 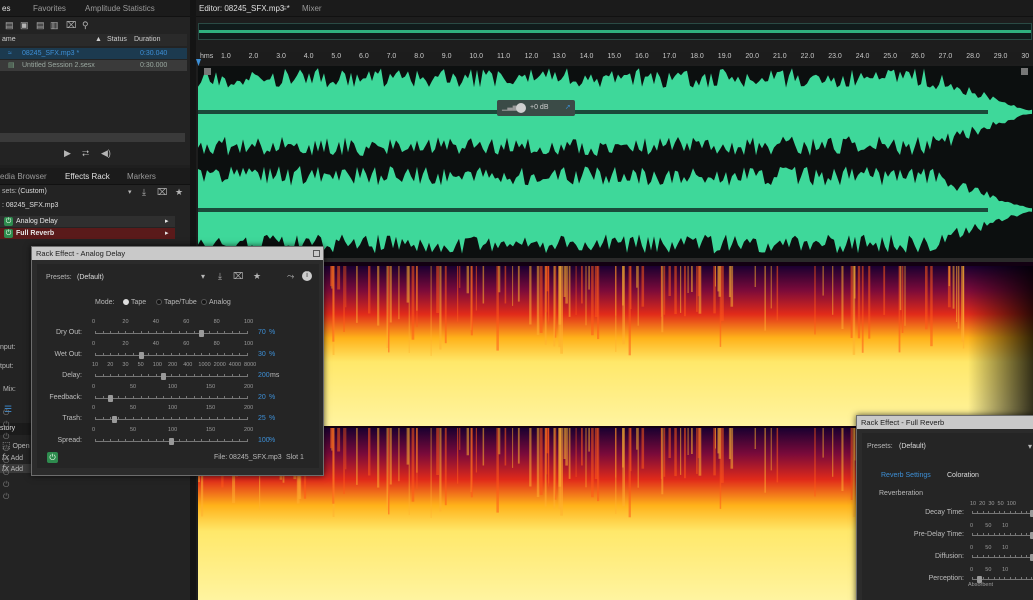 I want to click on import-icon: ▤, so click(x=9, y=25).